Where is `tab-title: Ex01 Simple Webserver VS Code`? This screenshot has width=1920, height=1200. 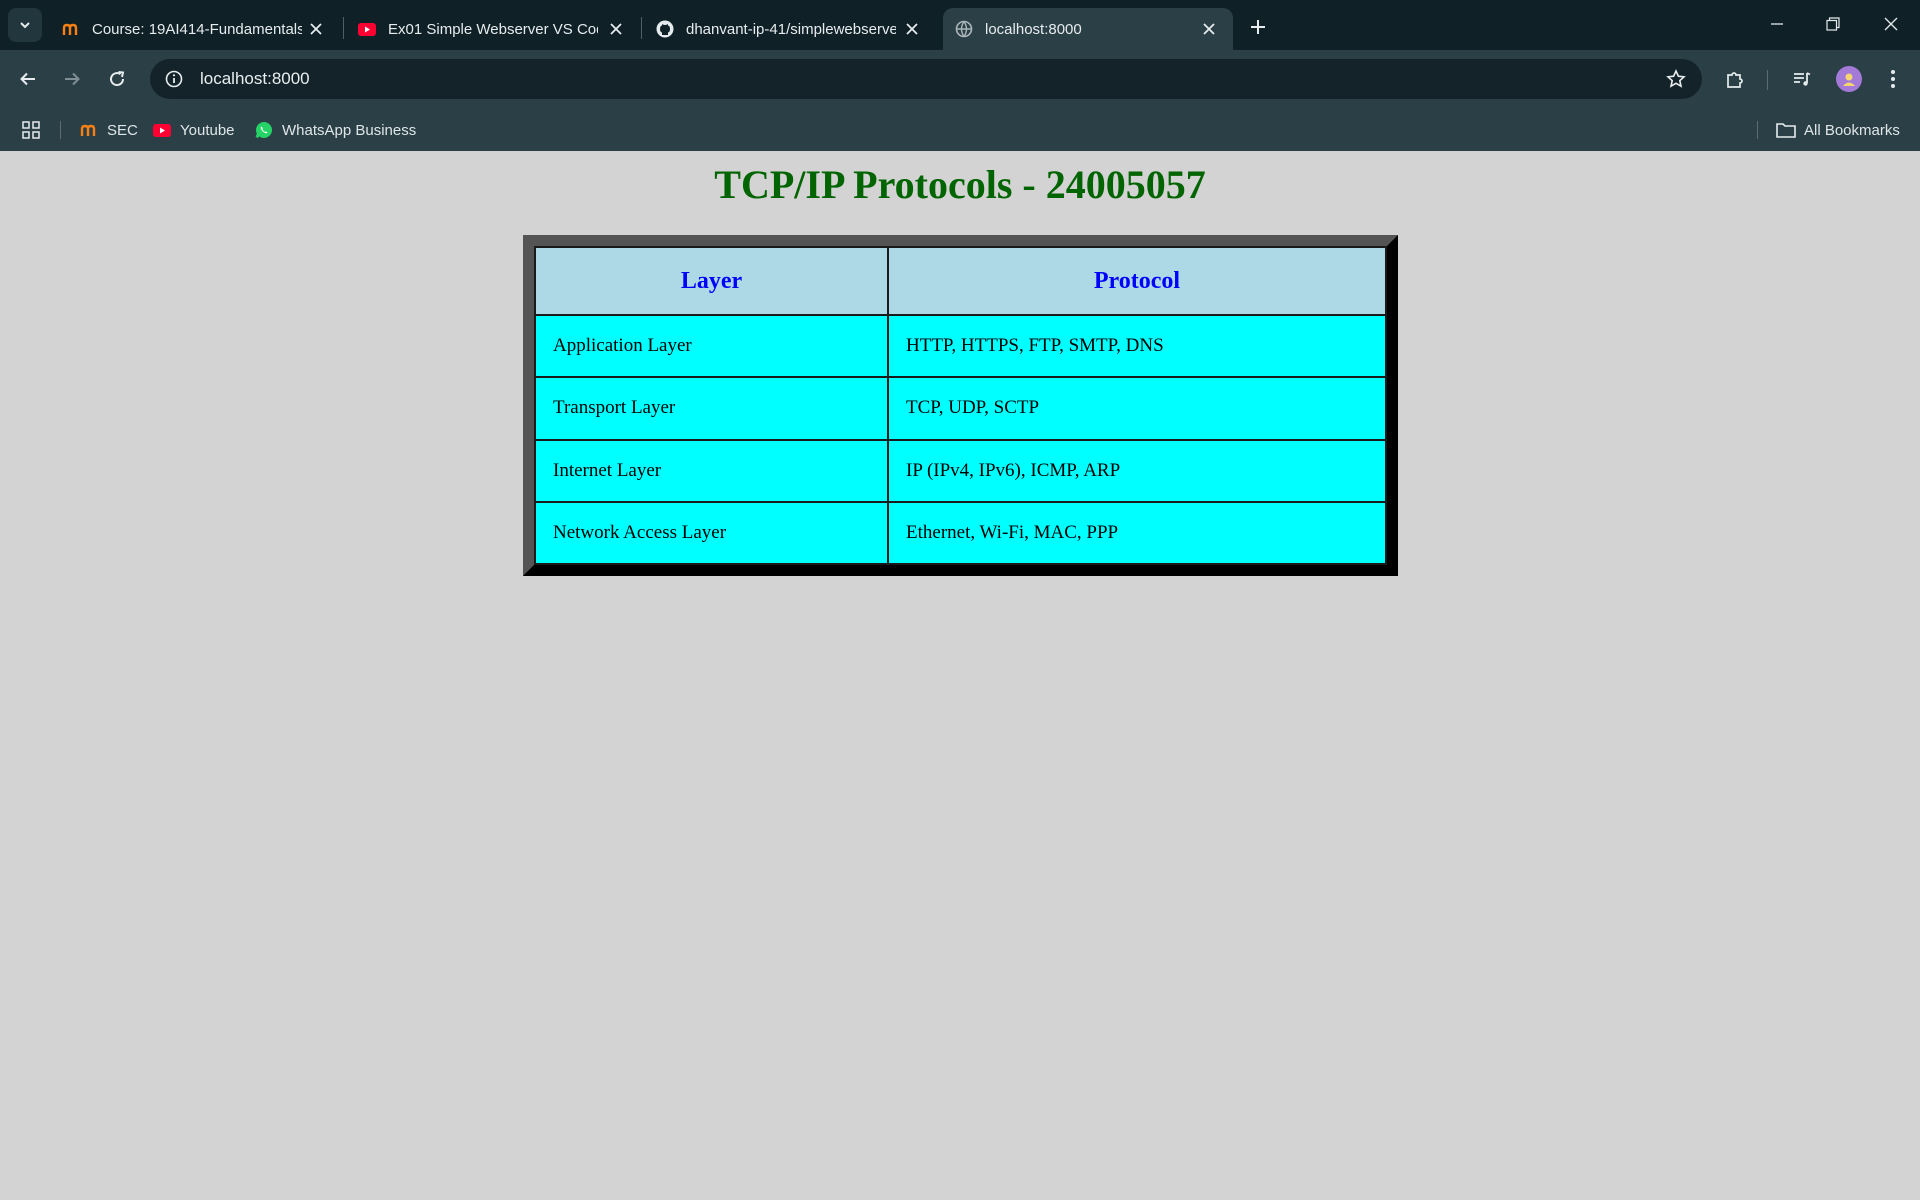
tab-title: Ex01 Simple Webserver VS Code is located at coordinates (493, 29).